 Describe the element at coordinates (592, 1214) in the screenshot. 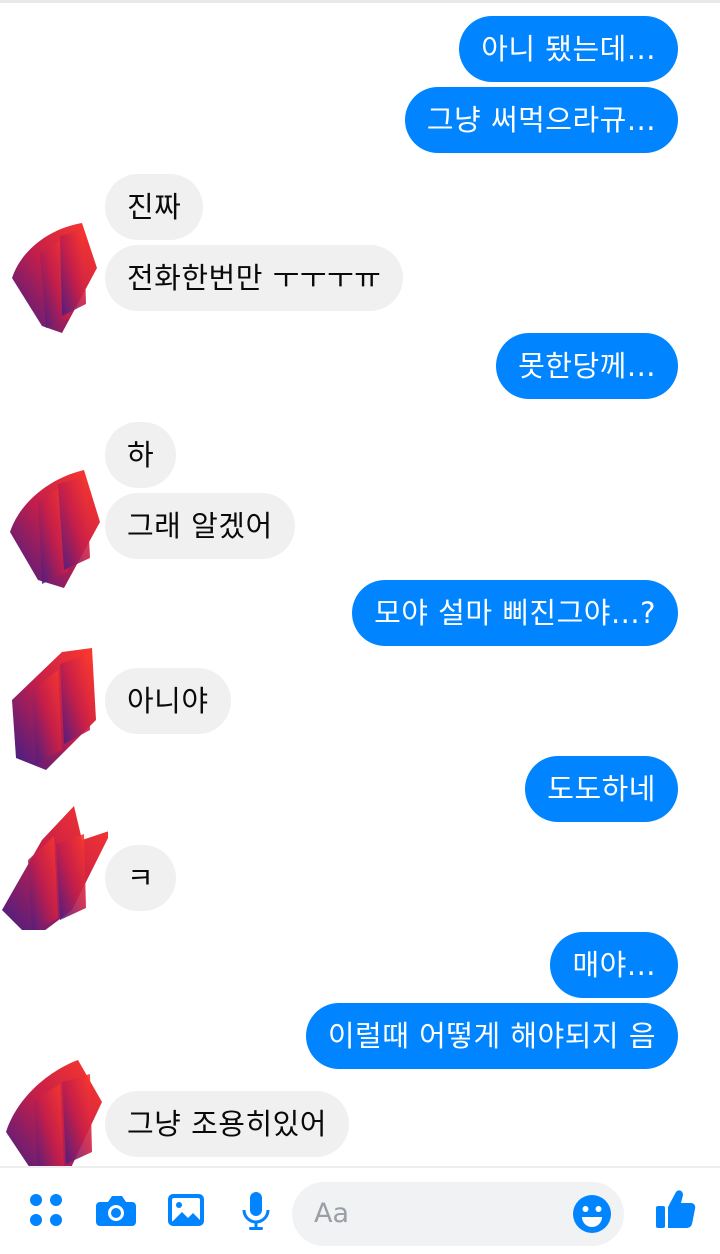

I see `emoji-icon` at that location.